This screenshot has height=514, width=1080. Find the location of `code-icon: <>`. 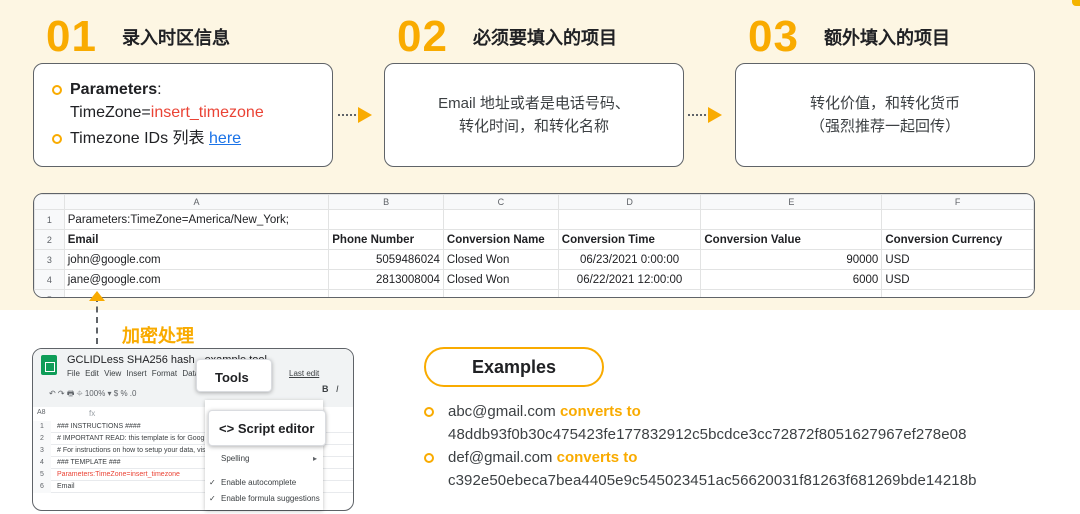

code-icon: <> is located at coordinates (227, 428).